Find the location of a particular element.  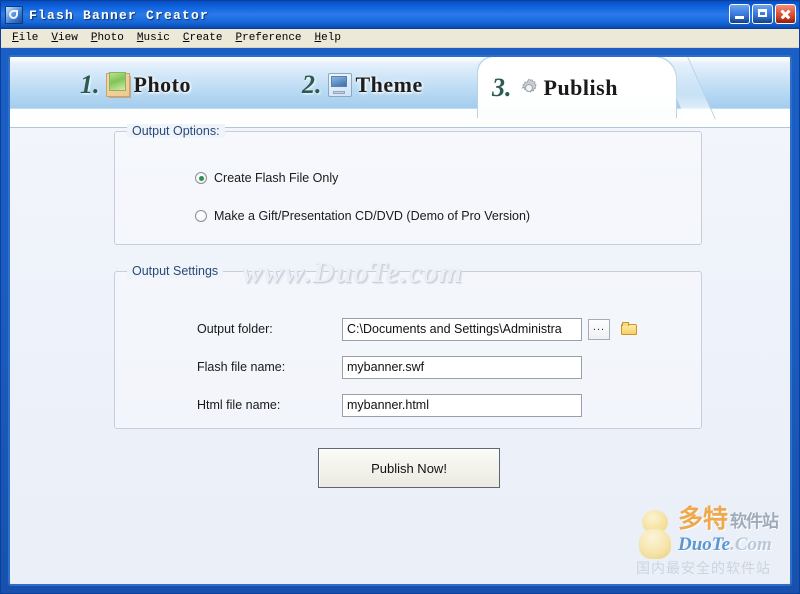

wizard-tab-strip: 1. Photo 2. Theme 3. Publish is located at coordinates (400, 92).